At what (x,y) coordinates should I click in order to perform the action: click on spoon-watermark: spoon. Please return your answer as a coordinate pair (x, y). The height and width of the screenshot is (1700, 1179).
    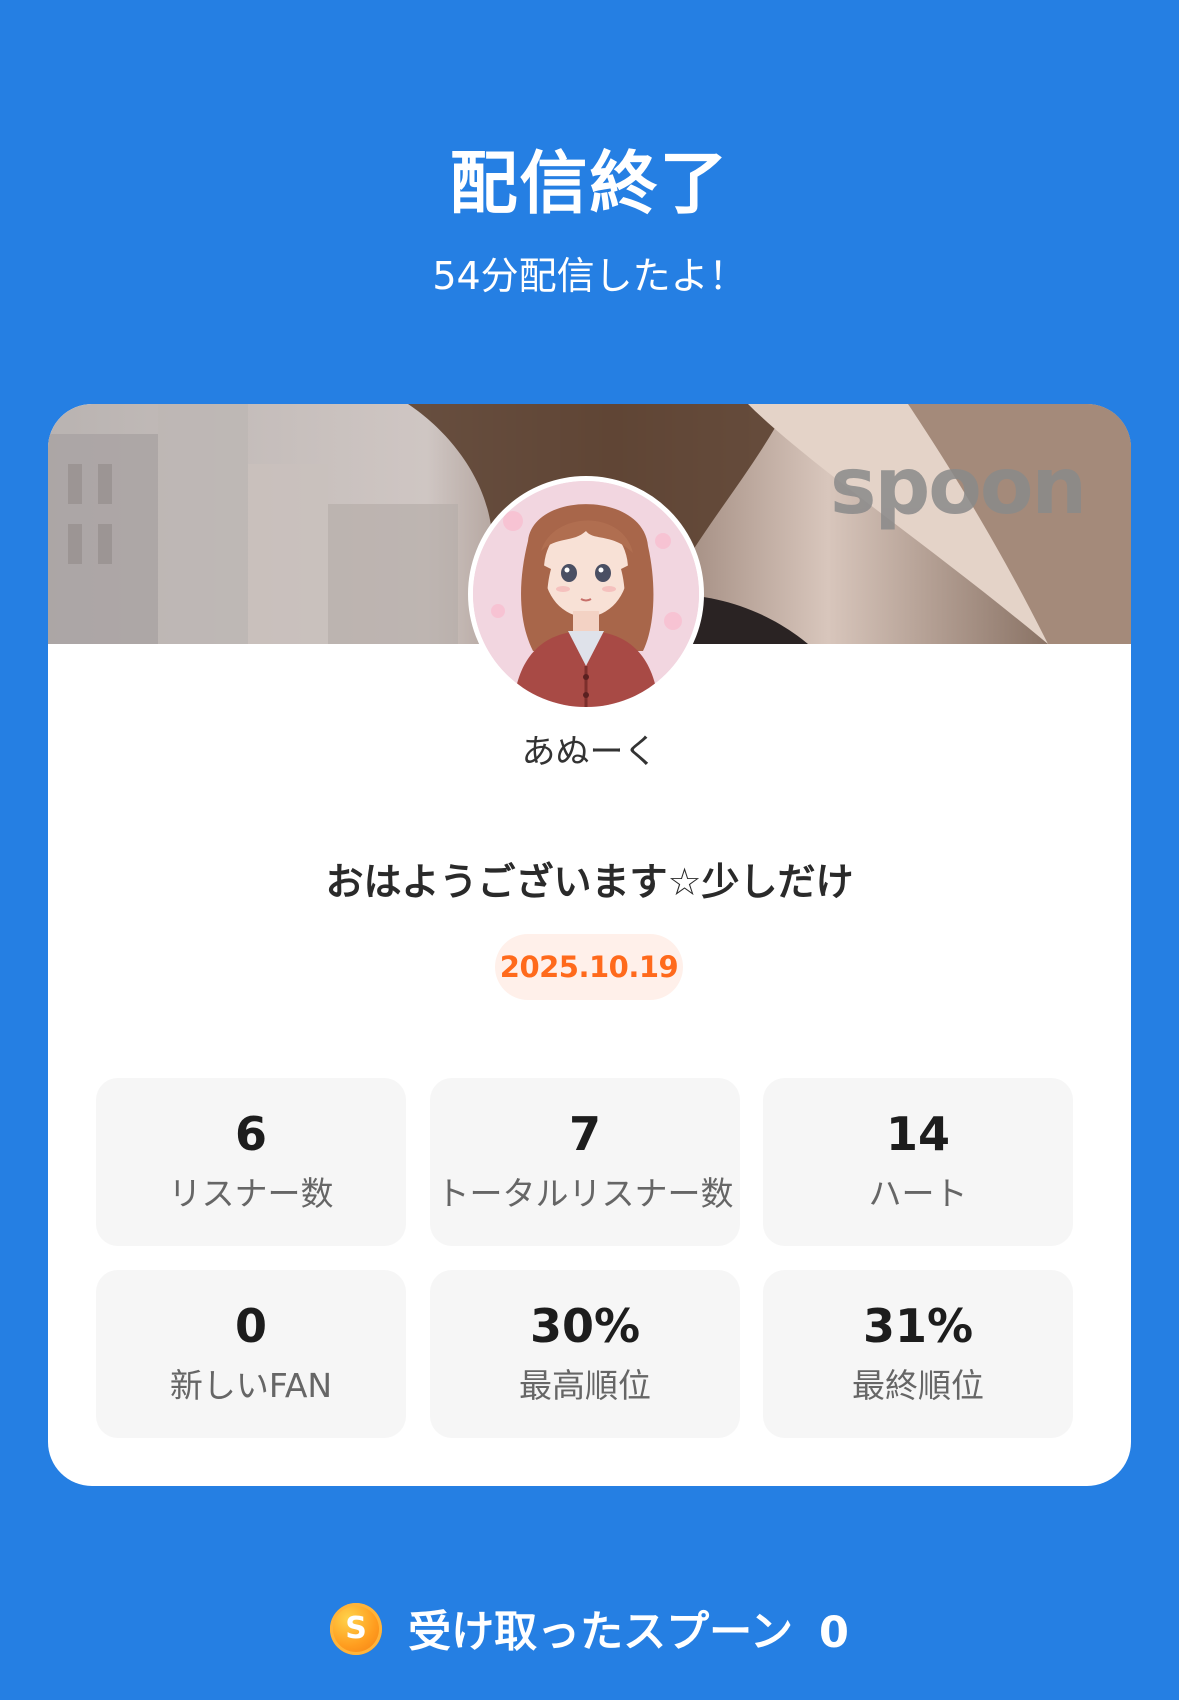
    Looking at the image, I should click on (958, 487).